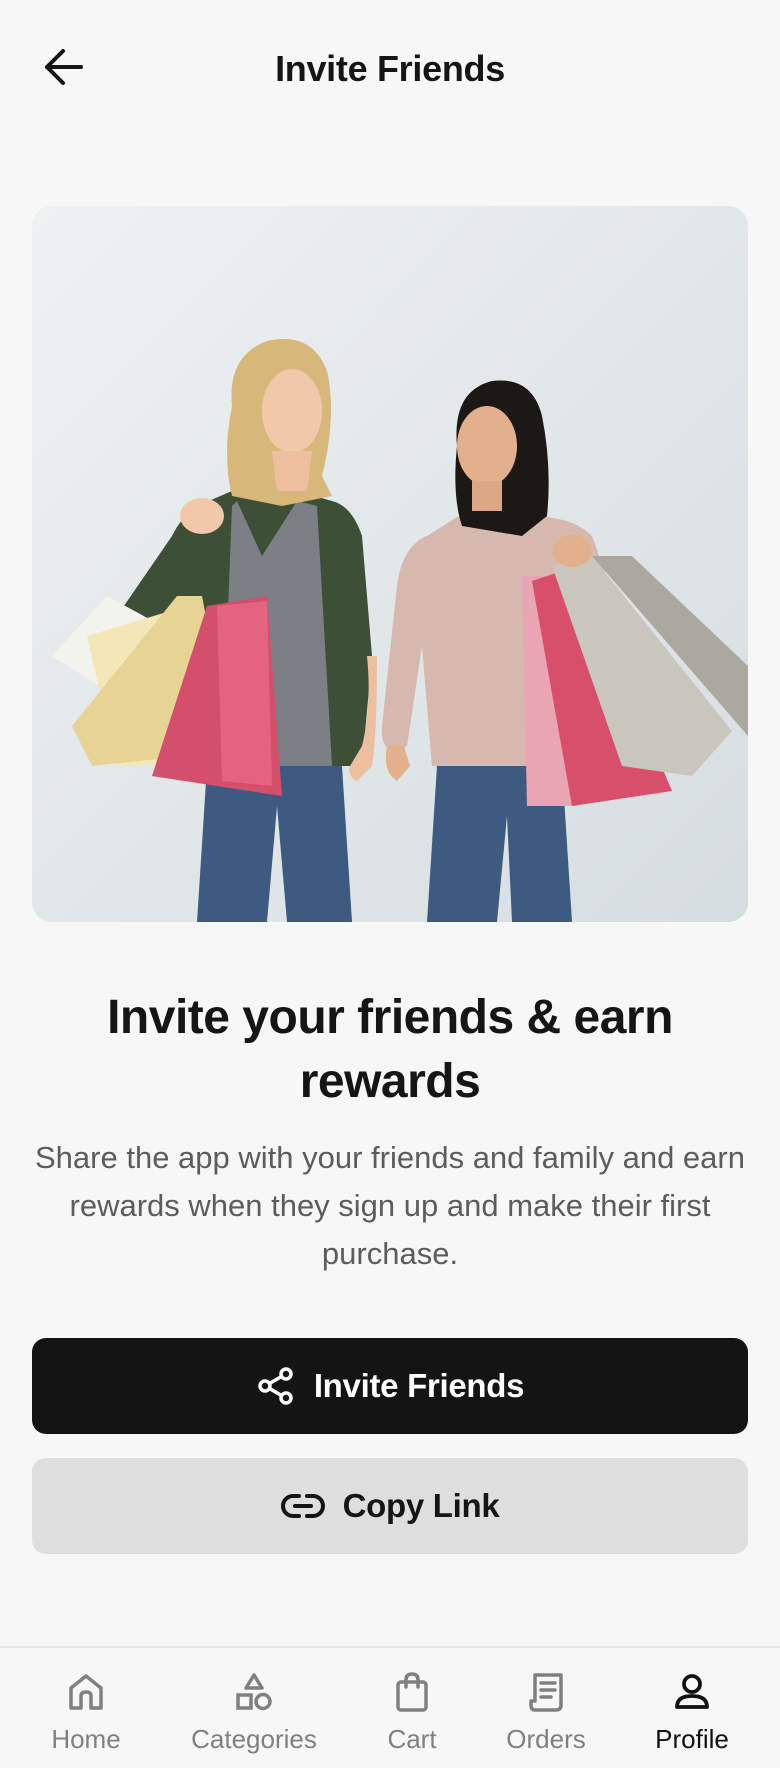  I want to click on top-app-bar: Invite Friends, so click(390, 72).